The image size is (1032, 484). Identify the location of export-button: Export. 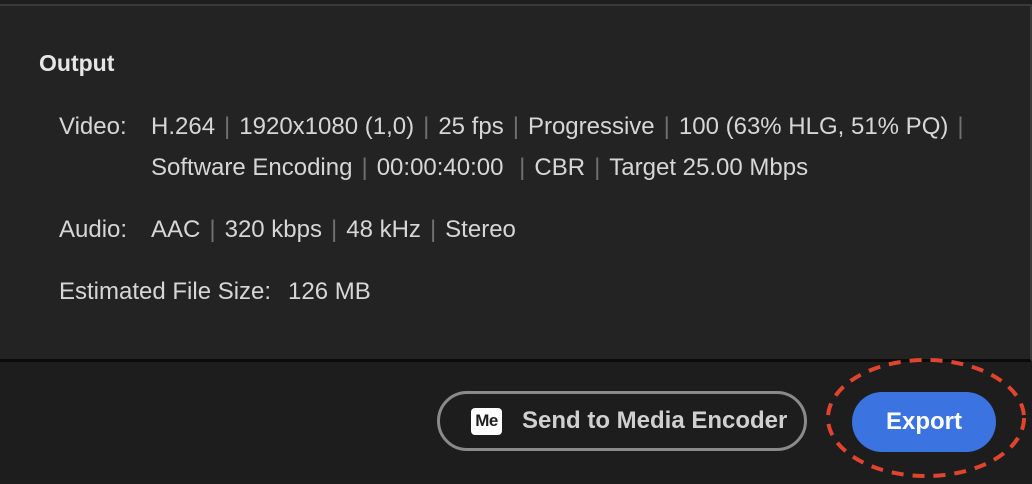
(924, 422).